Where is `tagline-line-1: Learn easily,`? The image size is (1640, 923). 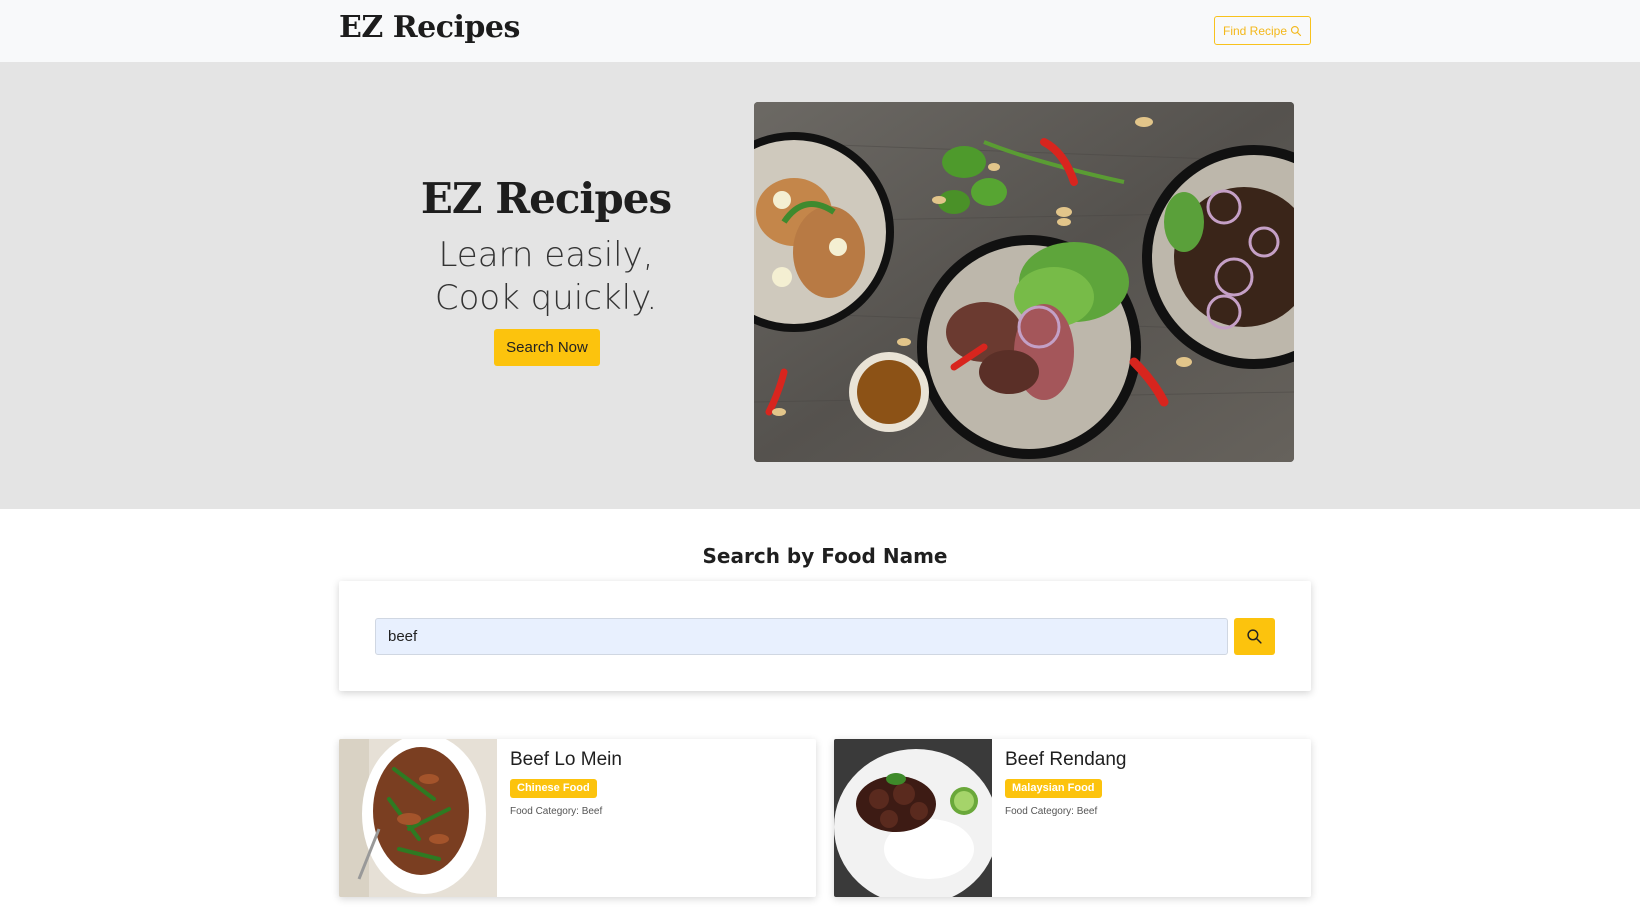
tagline-line-1: Learn easily, is located at coordinates (546, 255).